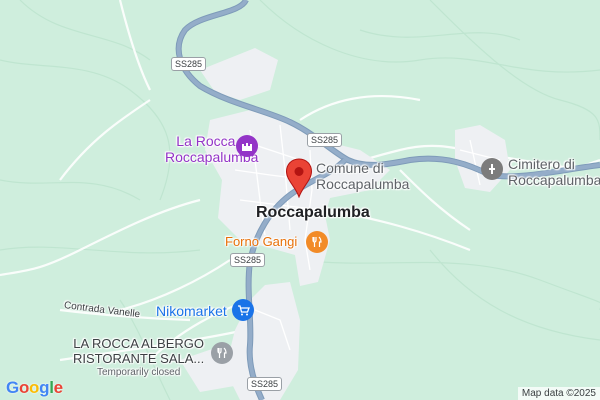 The width and height of the screenshot is (600, 400). I want to click on bakery-label: Forno Gangi, so click(261, 242).